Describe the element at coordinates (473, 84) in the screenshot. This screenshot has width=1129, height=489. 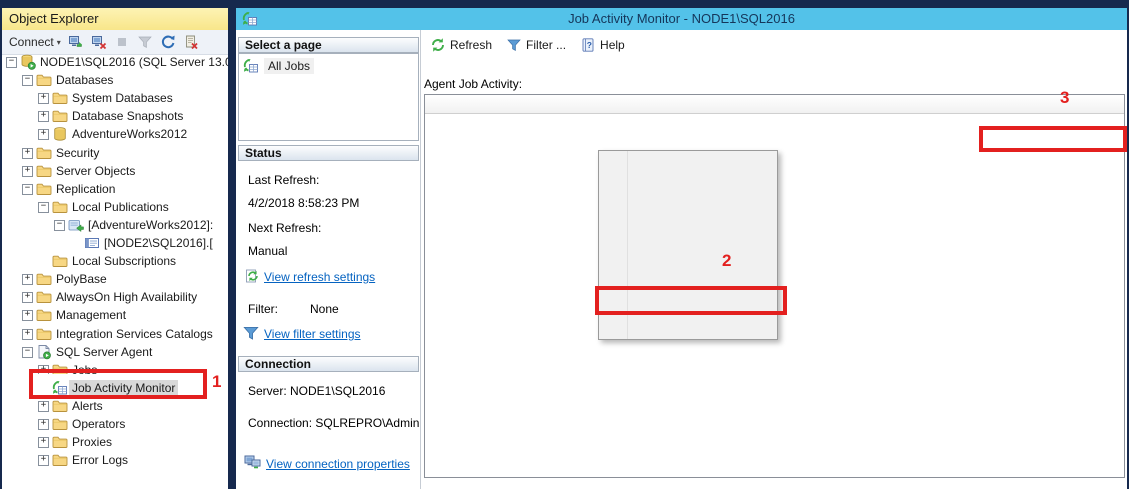
I see `grid-caption: Agent Job Activity:` at that location.